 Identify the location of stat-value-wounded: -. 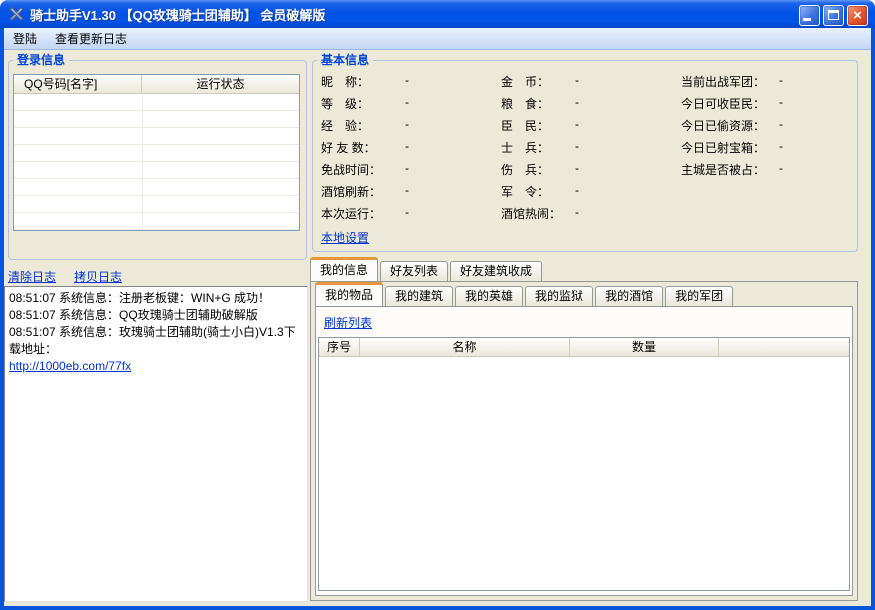
(577, 168).